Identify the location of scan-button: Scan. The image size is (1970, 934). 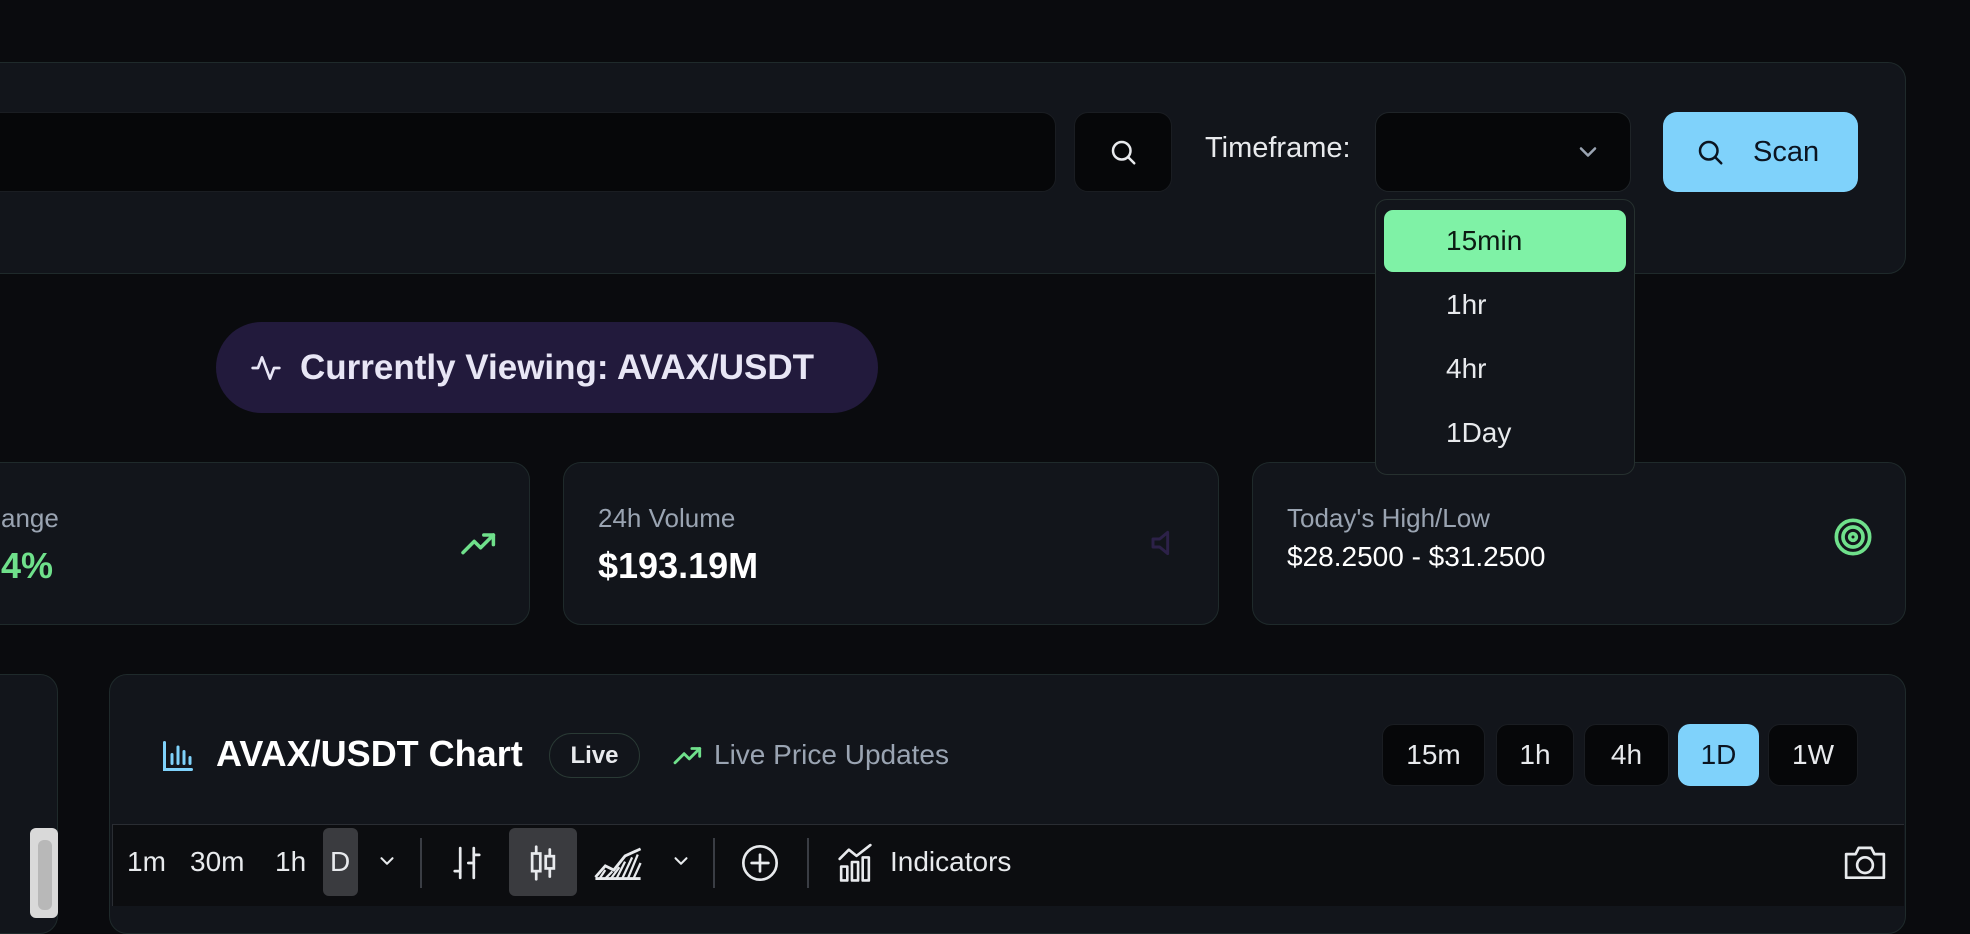
(1760, 152).